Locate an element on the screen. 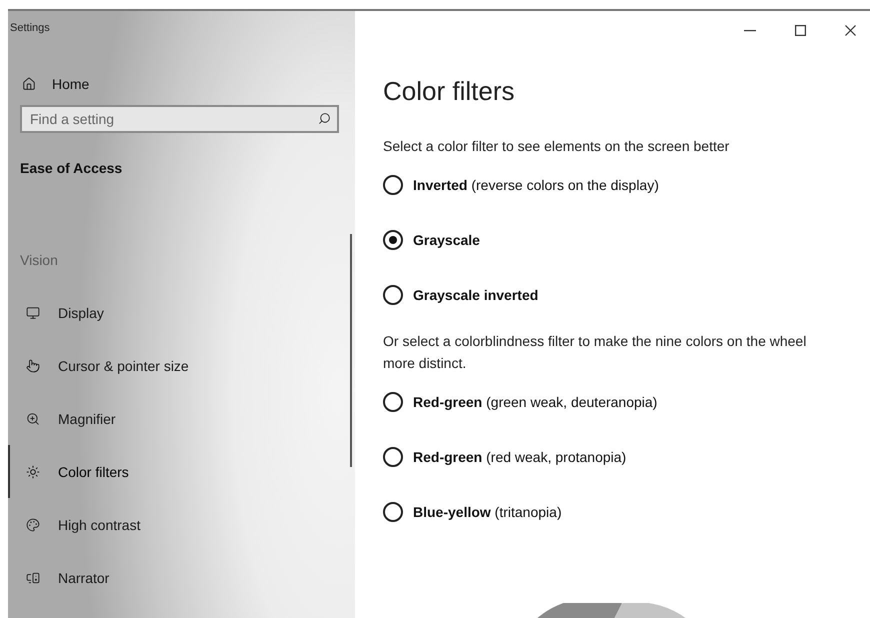 The height and width of the screenshot is (618, 870). group-label: Vision is located at coordinates (39, 260).